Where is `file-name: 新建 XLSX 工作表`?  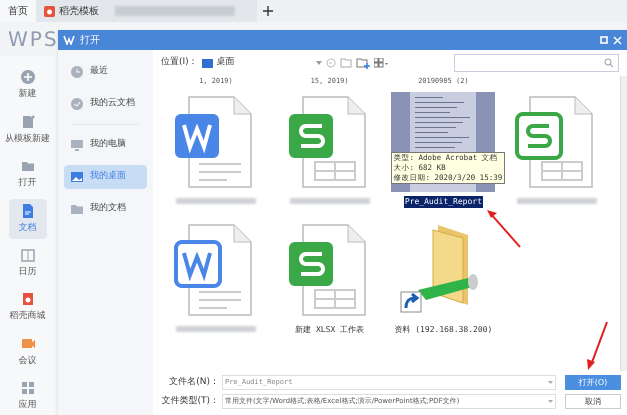 file-name: 新建 XLSX 工作表 is located at coordinates (330, 330).